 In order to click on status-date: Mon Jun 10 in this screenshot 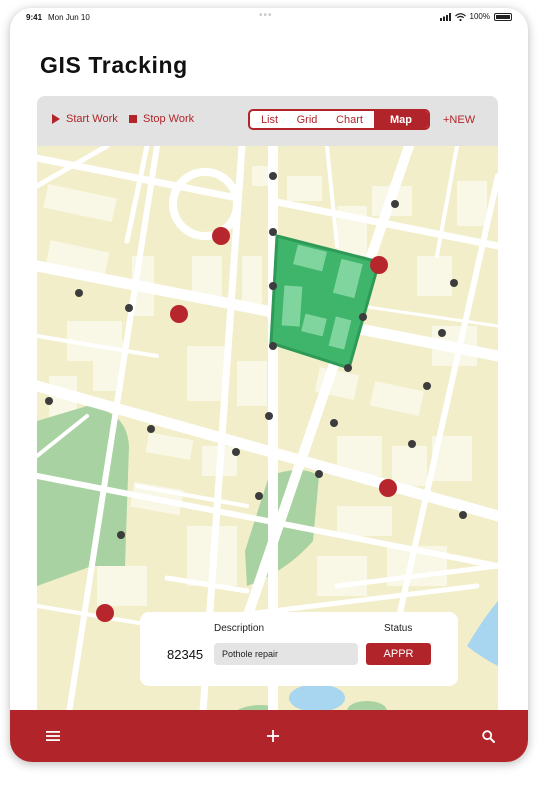, I will do `click(69, 17)`.